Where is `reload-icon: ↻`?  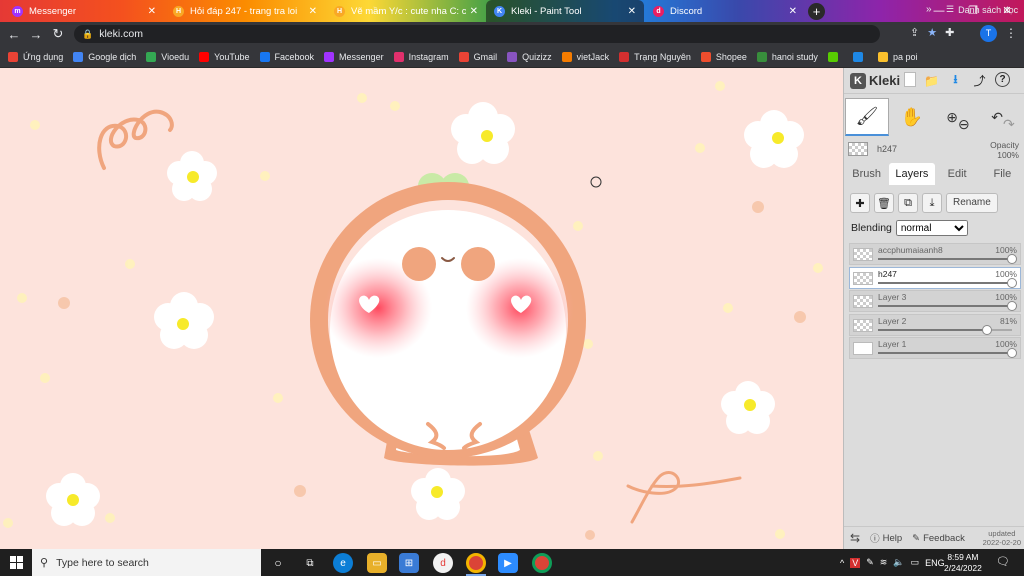
reload-icon: ↻ is located at coordinates (58, 34).